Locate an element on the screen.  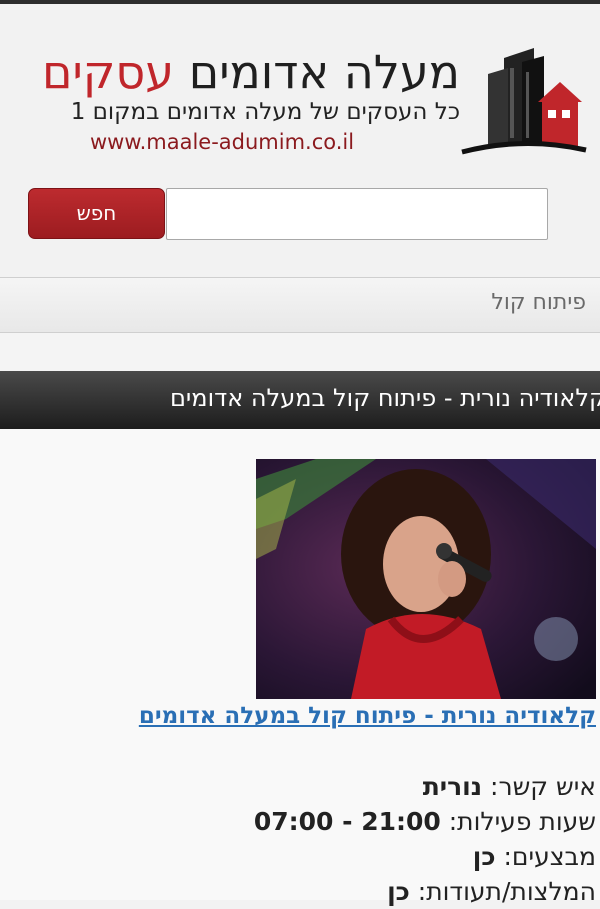
page-title: קלאודיה נורית - פיתוח קול במעלה אדומים is located at coordinates (384, 398).